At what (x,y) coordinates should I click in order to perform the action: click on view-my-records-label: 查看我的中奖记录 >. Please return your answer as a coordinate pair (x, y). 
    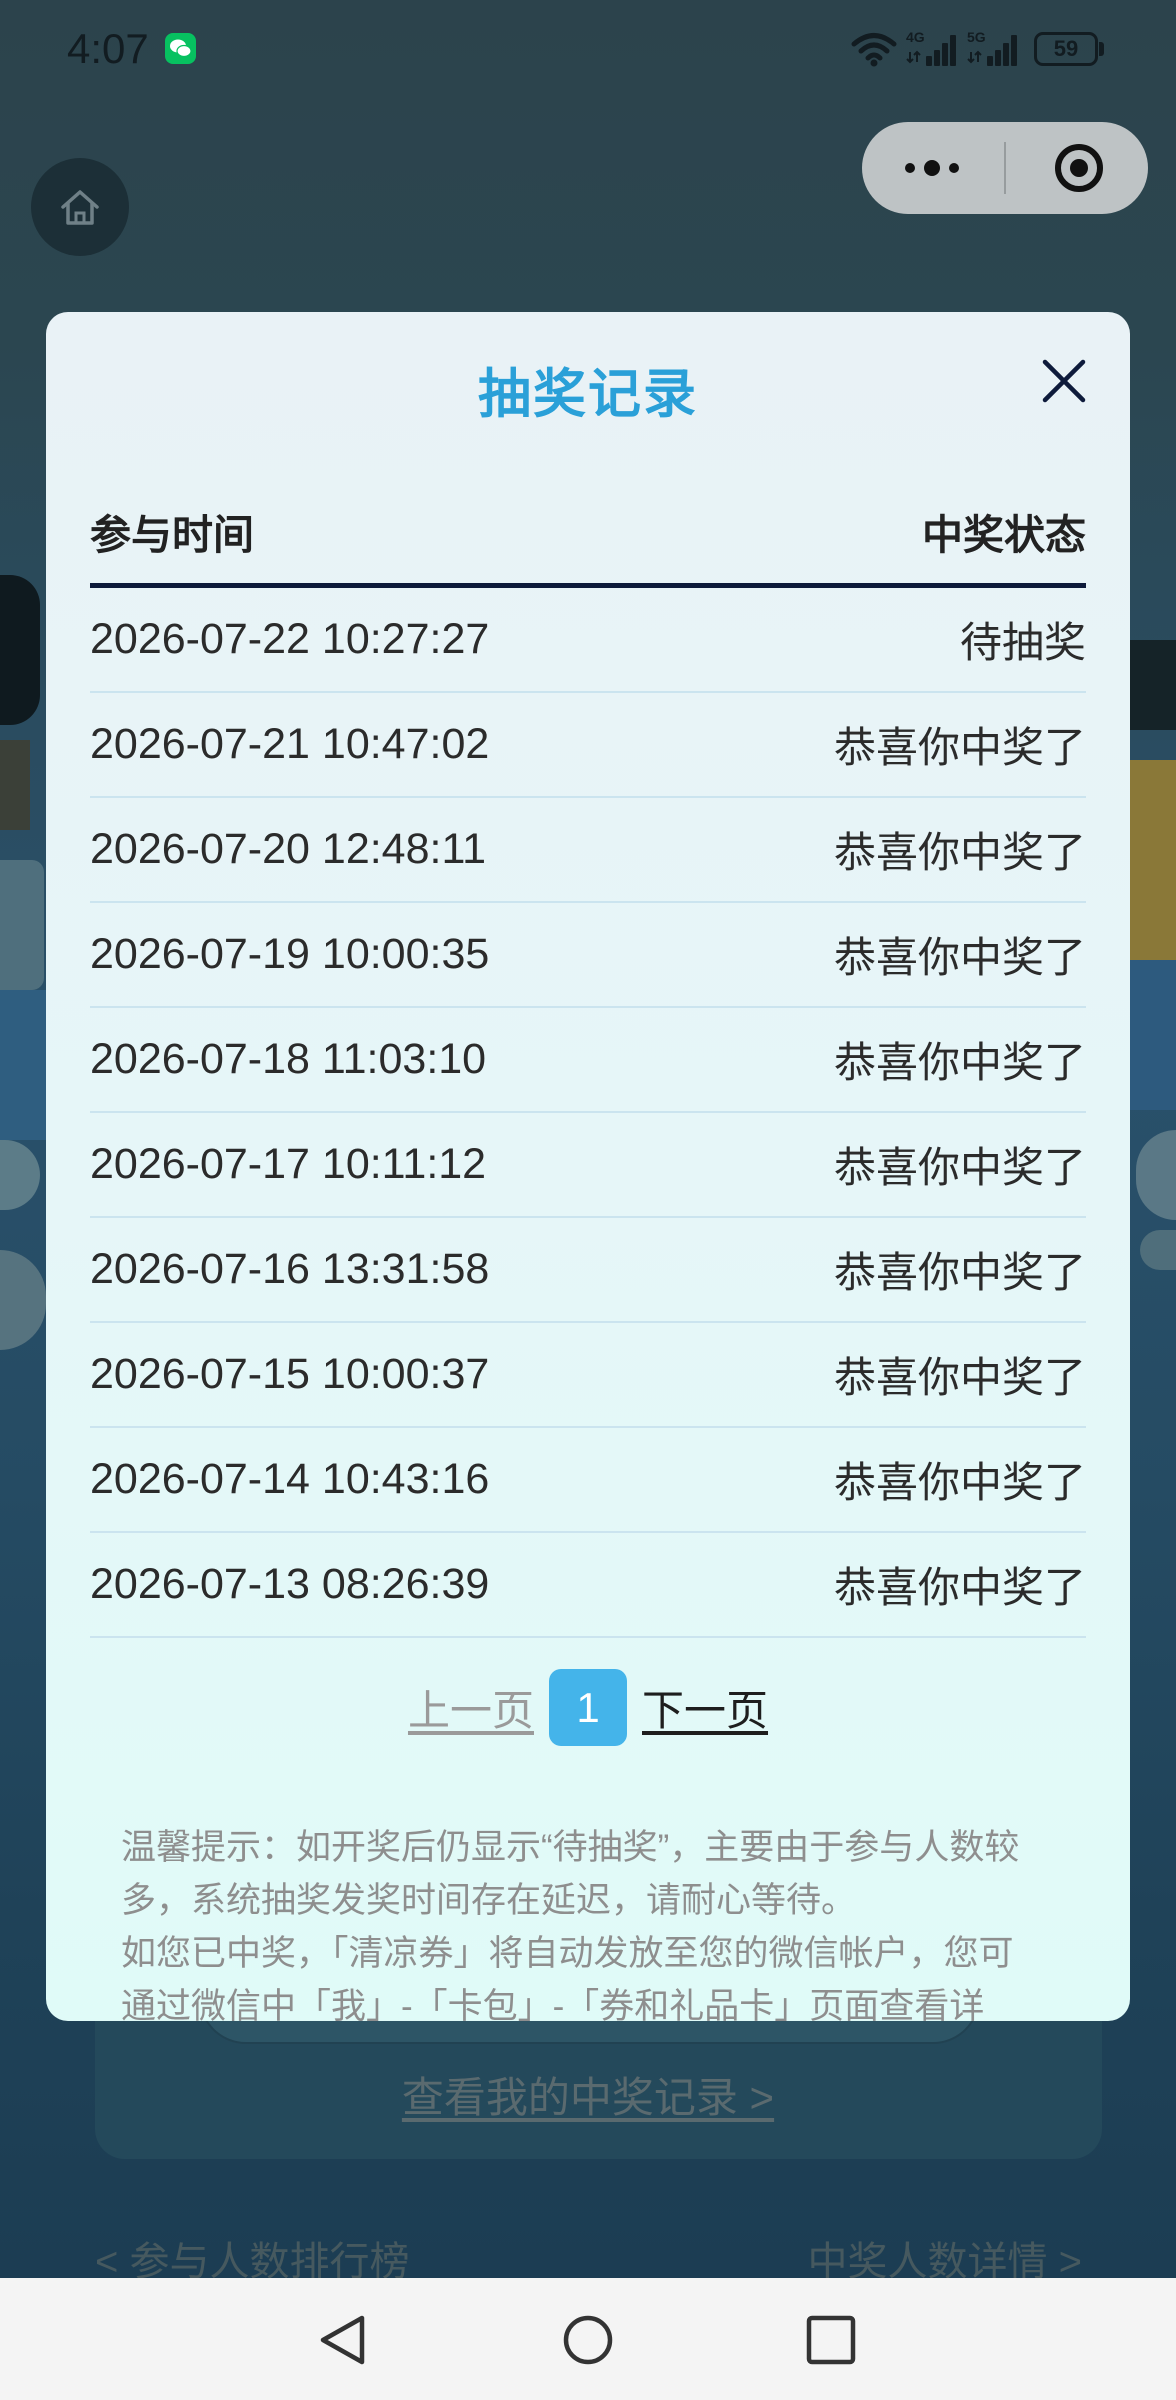
    Looking at the image, I should click on (588, 2097).